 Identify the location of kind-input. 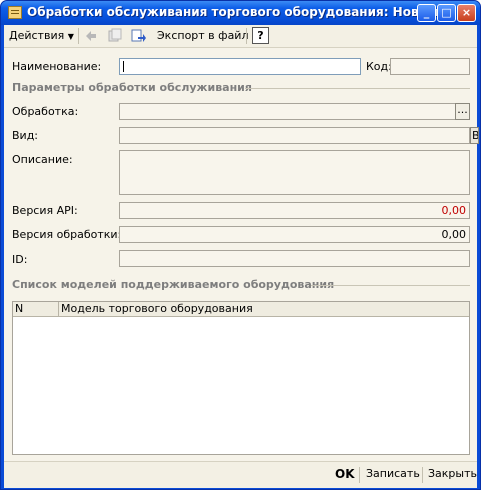
(294, 135).